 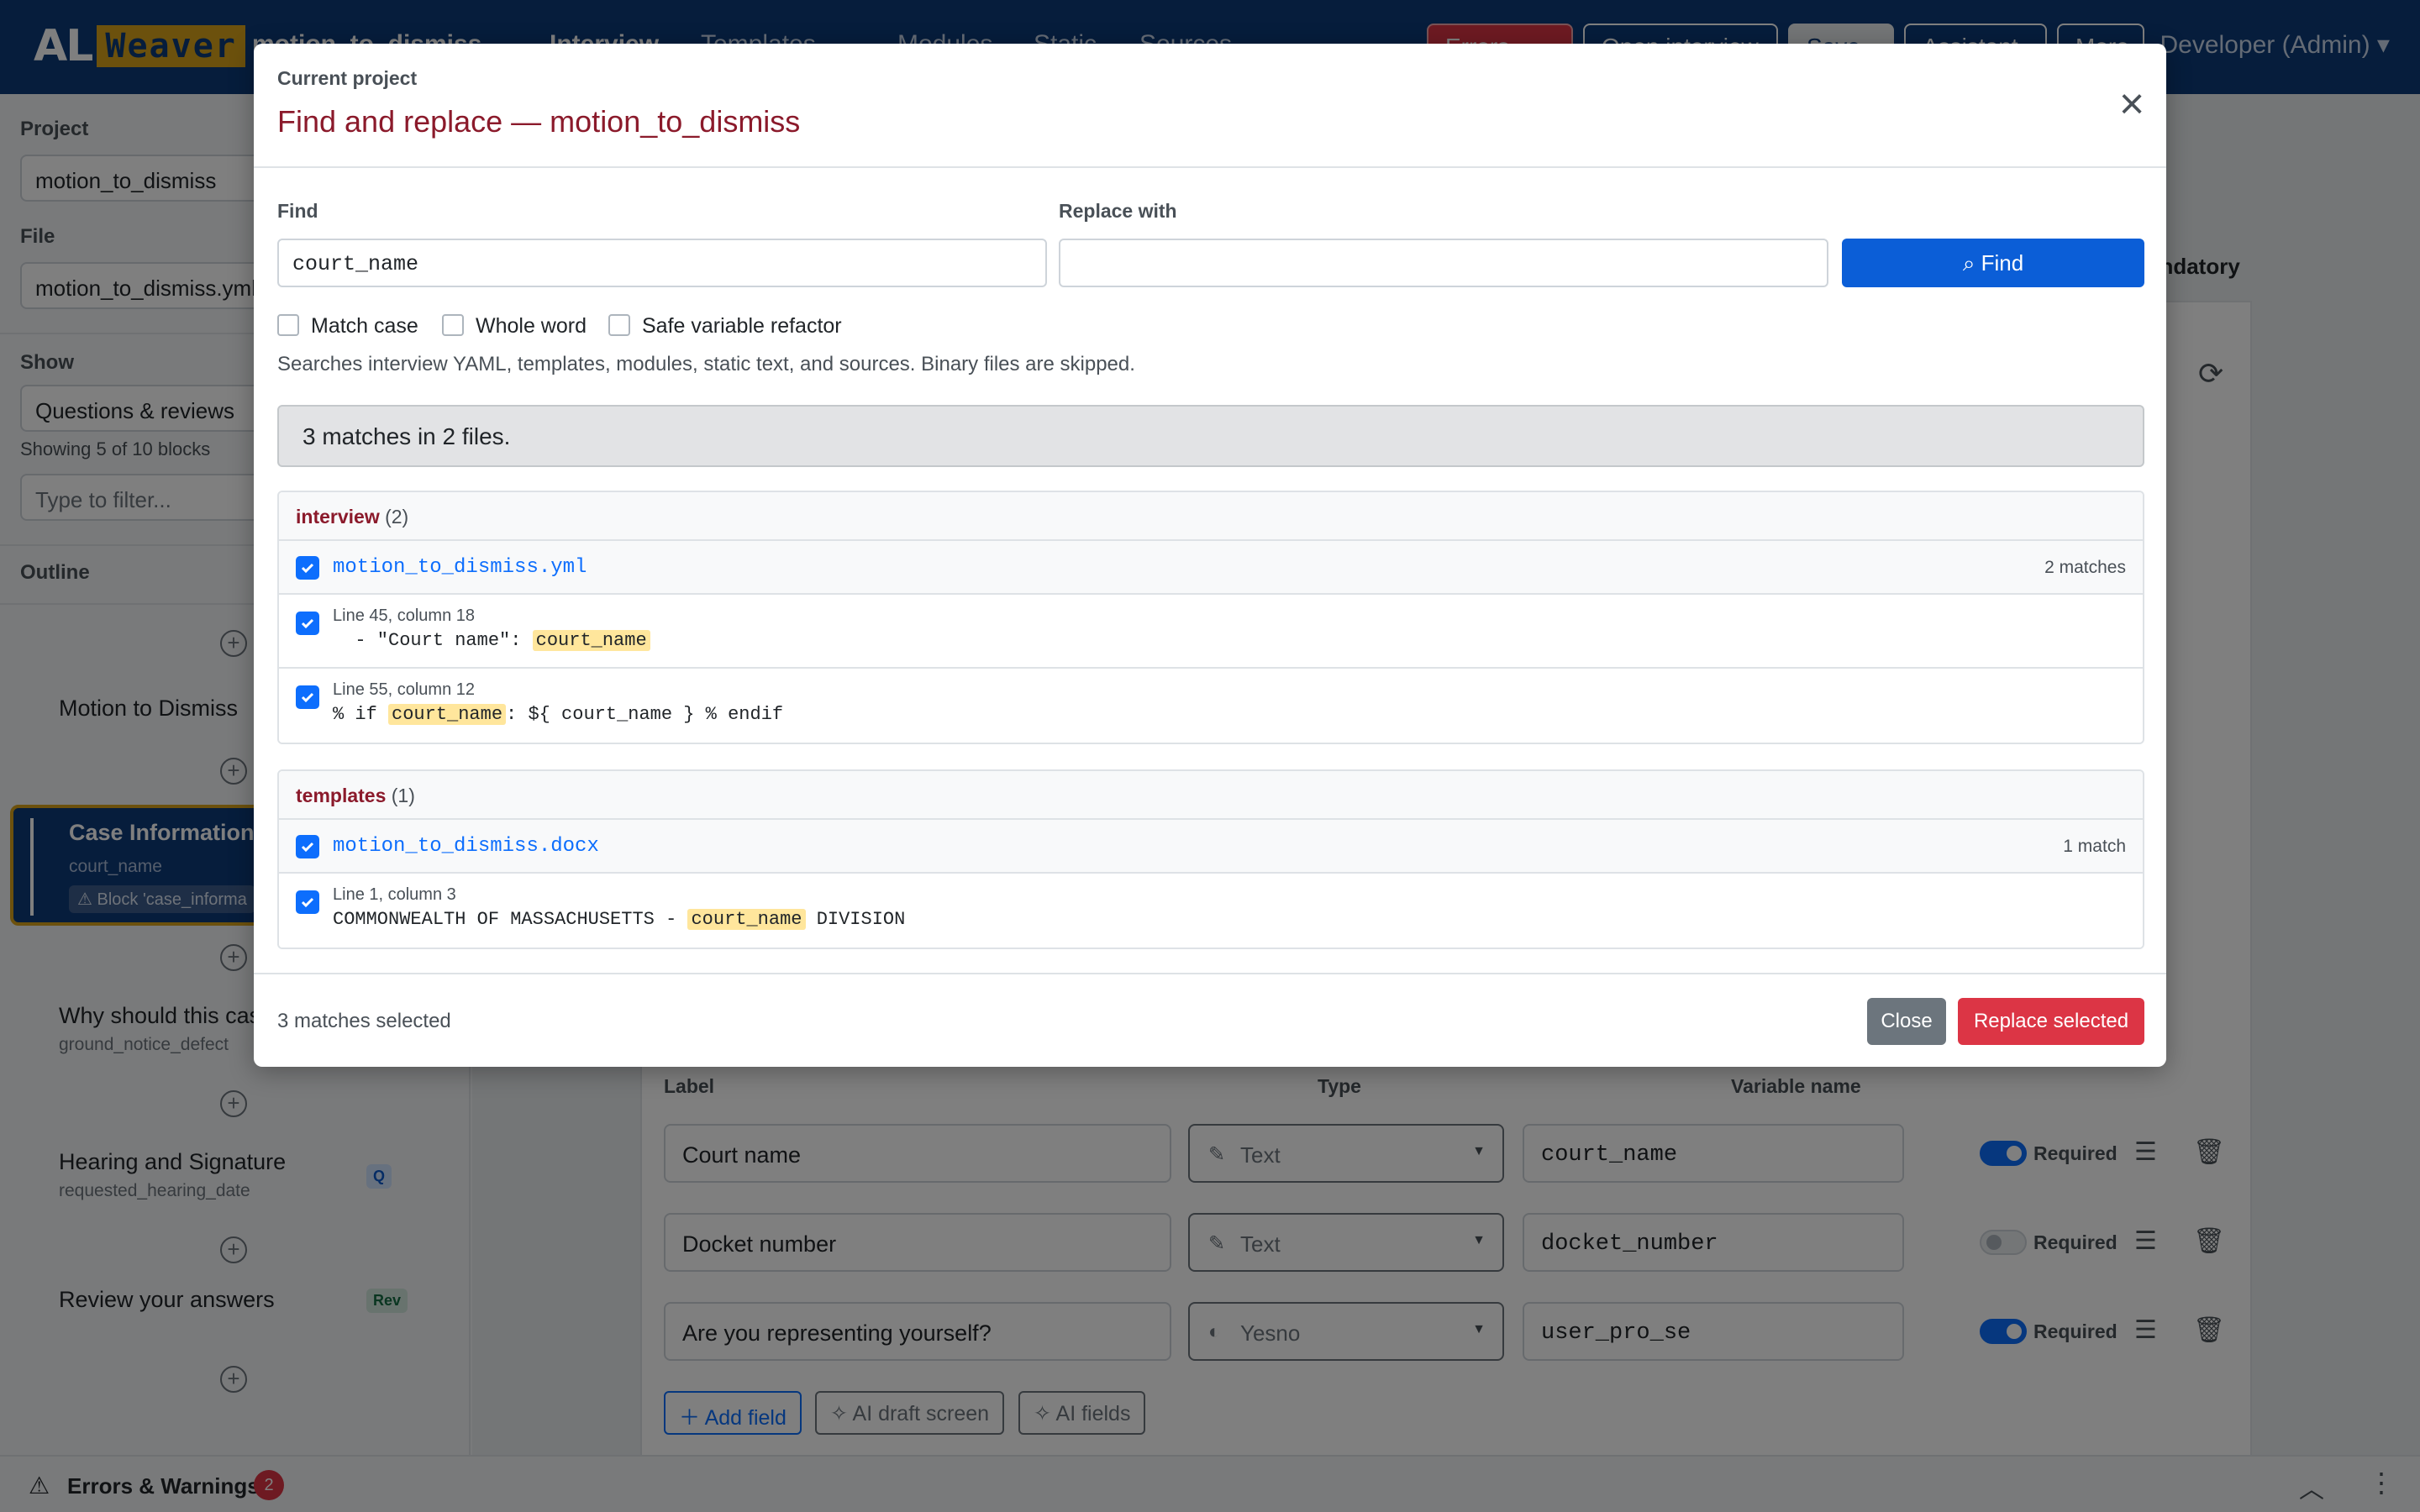 What do you see at coordinates (531, 326) in the screenshot?
I see `whole-word-label: Whole word` at bounding box center [531, 326].